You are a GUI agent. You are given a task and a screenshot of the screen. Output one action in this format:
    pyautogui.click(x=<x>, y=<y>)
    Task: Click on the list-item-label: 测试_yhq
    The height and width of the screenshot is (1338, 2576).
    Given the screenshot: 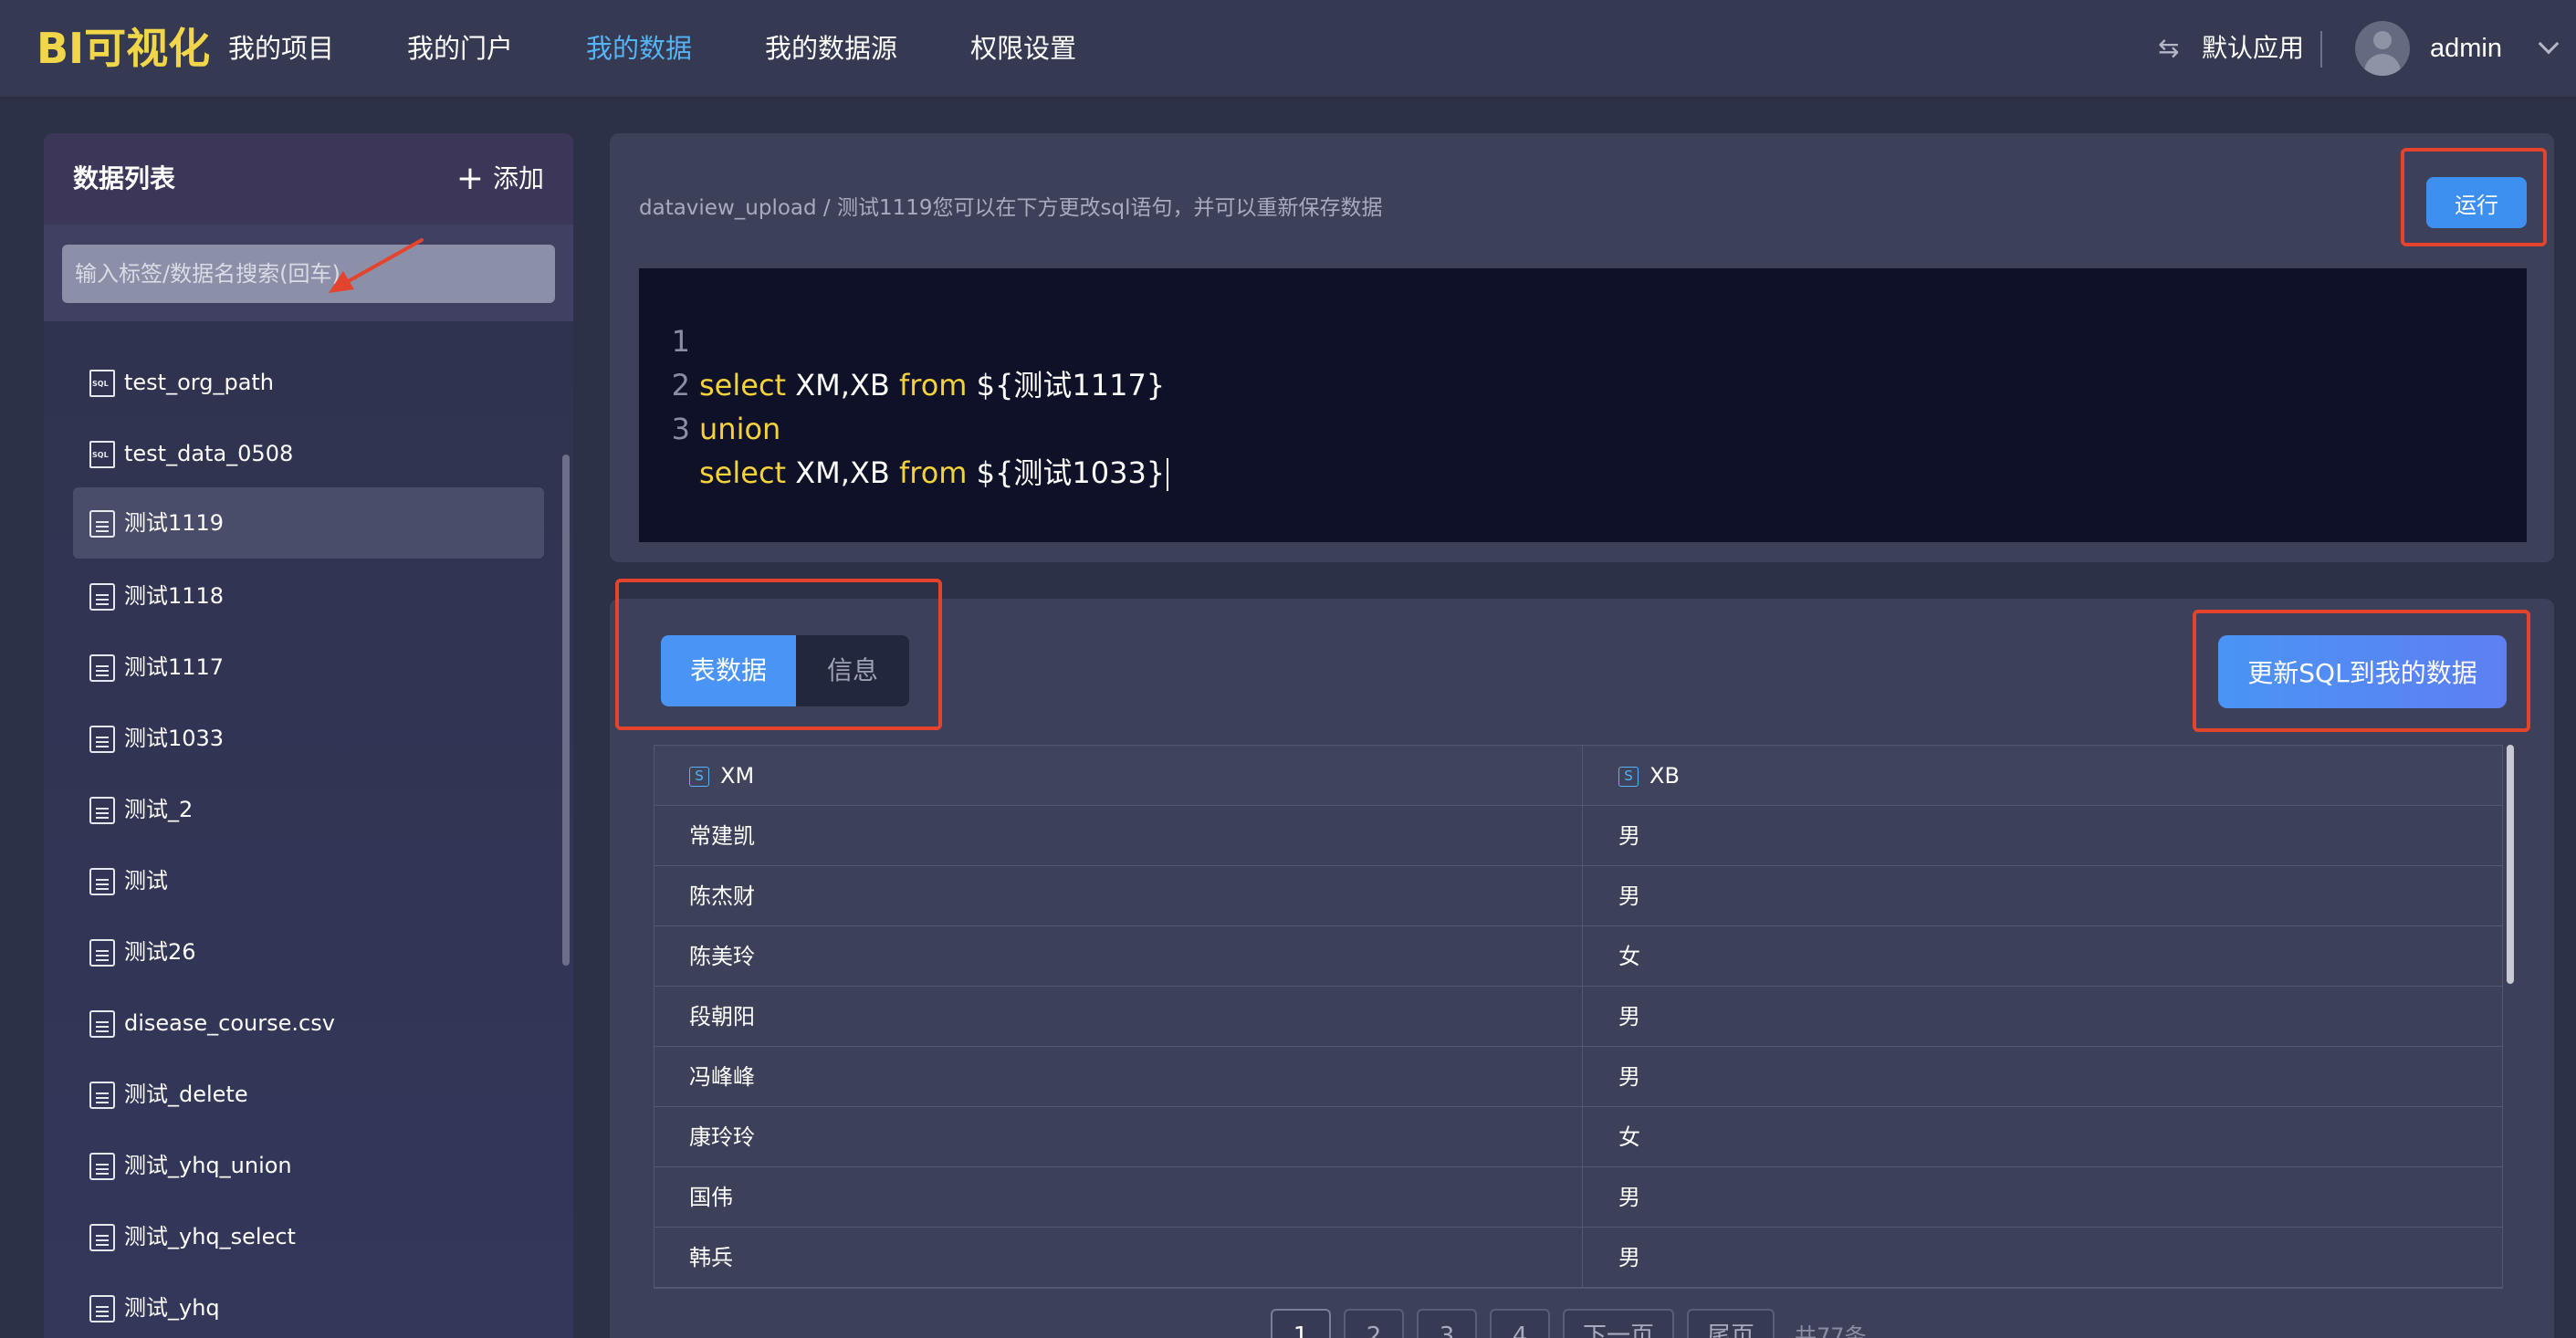 What is the action you would take?
    pyautogui.click(x=172, y=1308)
    